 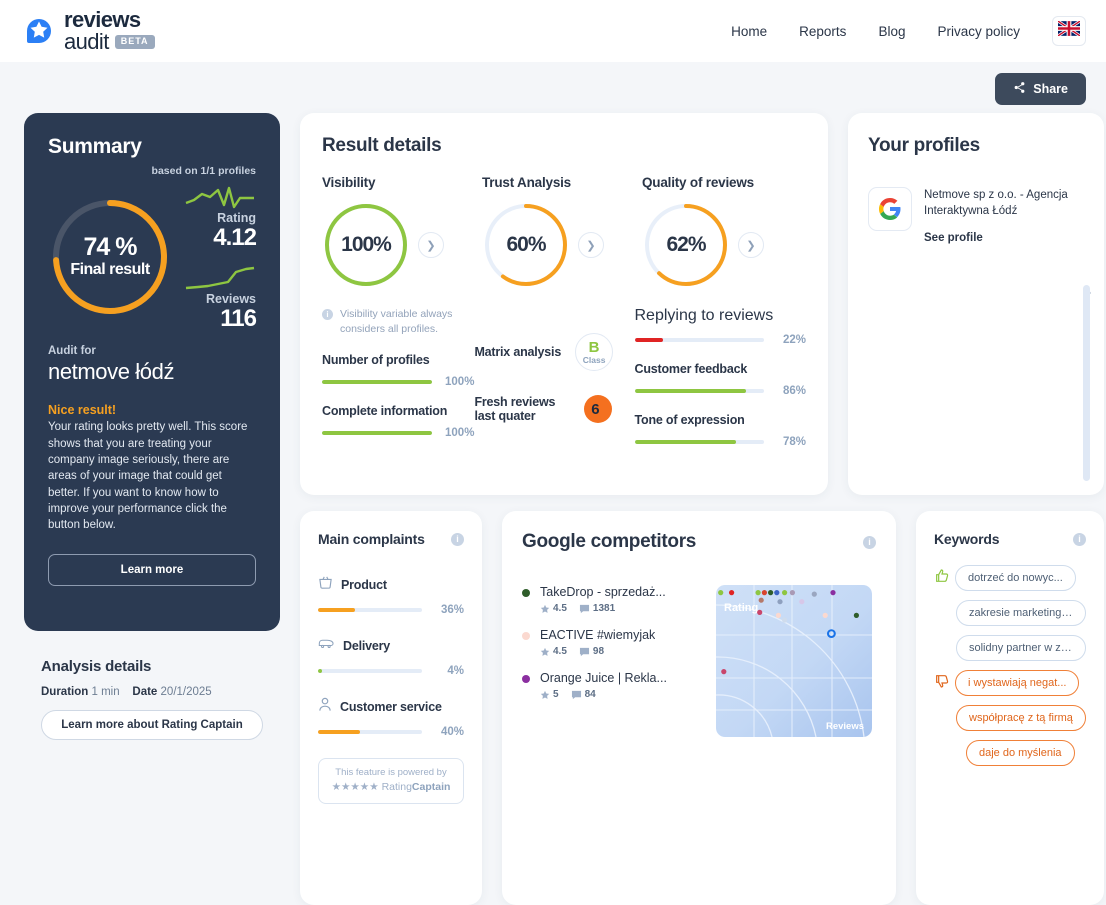 I want to click on reviews-audit-logo-icon, so click(x=39, y=31).